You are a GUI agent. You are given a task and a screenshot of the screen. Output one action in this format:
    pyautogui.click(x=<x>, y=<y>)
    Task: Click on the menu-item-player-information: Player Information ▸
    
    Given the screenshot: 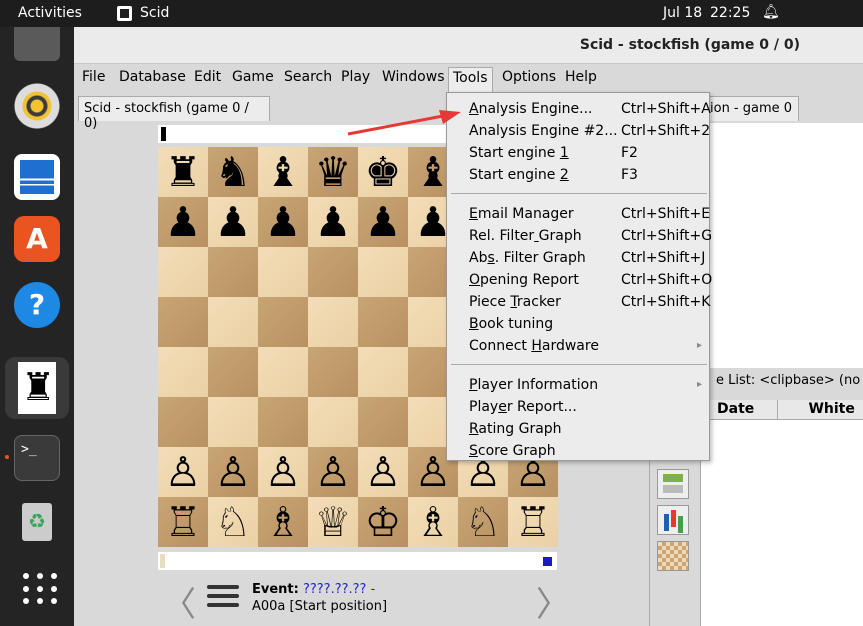 What is the action you would take?
    pyautogui.click(x=588, y=386)
    